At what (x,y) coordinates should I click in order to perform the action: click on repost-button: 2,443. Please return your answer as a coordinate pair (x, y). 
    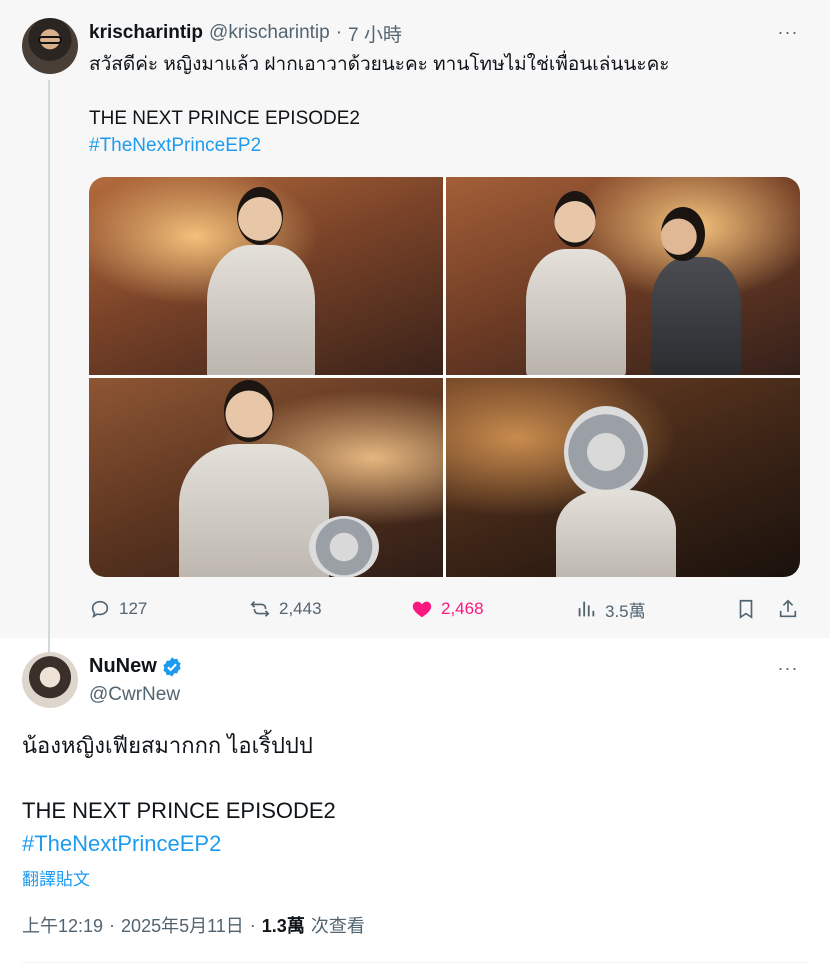
    Looking at the image, I should click on (285, 609).